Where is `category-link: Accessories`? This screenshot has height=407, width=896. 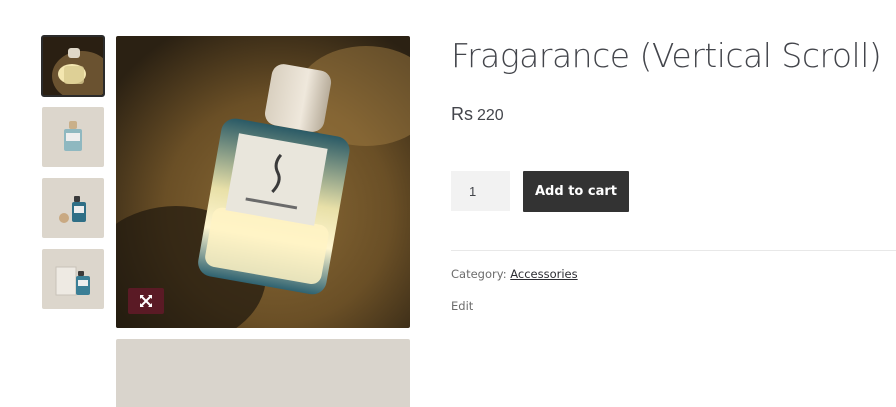 category-link: Accessories is located at coordinates (543, 274).